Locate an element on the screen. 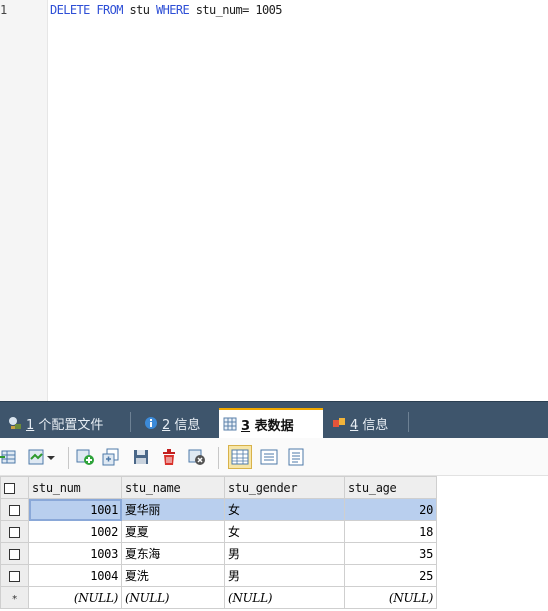 The height and width of the screenshot is (611, 548). cell-stu-num: 1002 is located at coordinates (75, 531).